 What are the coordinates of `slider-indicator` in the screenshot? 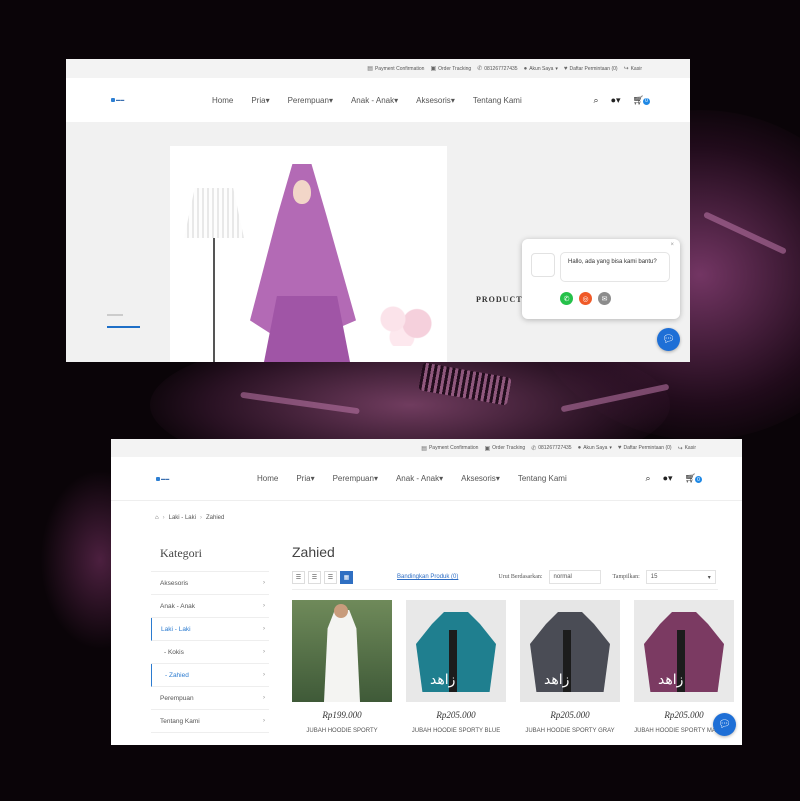 It's located at (115, 315).